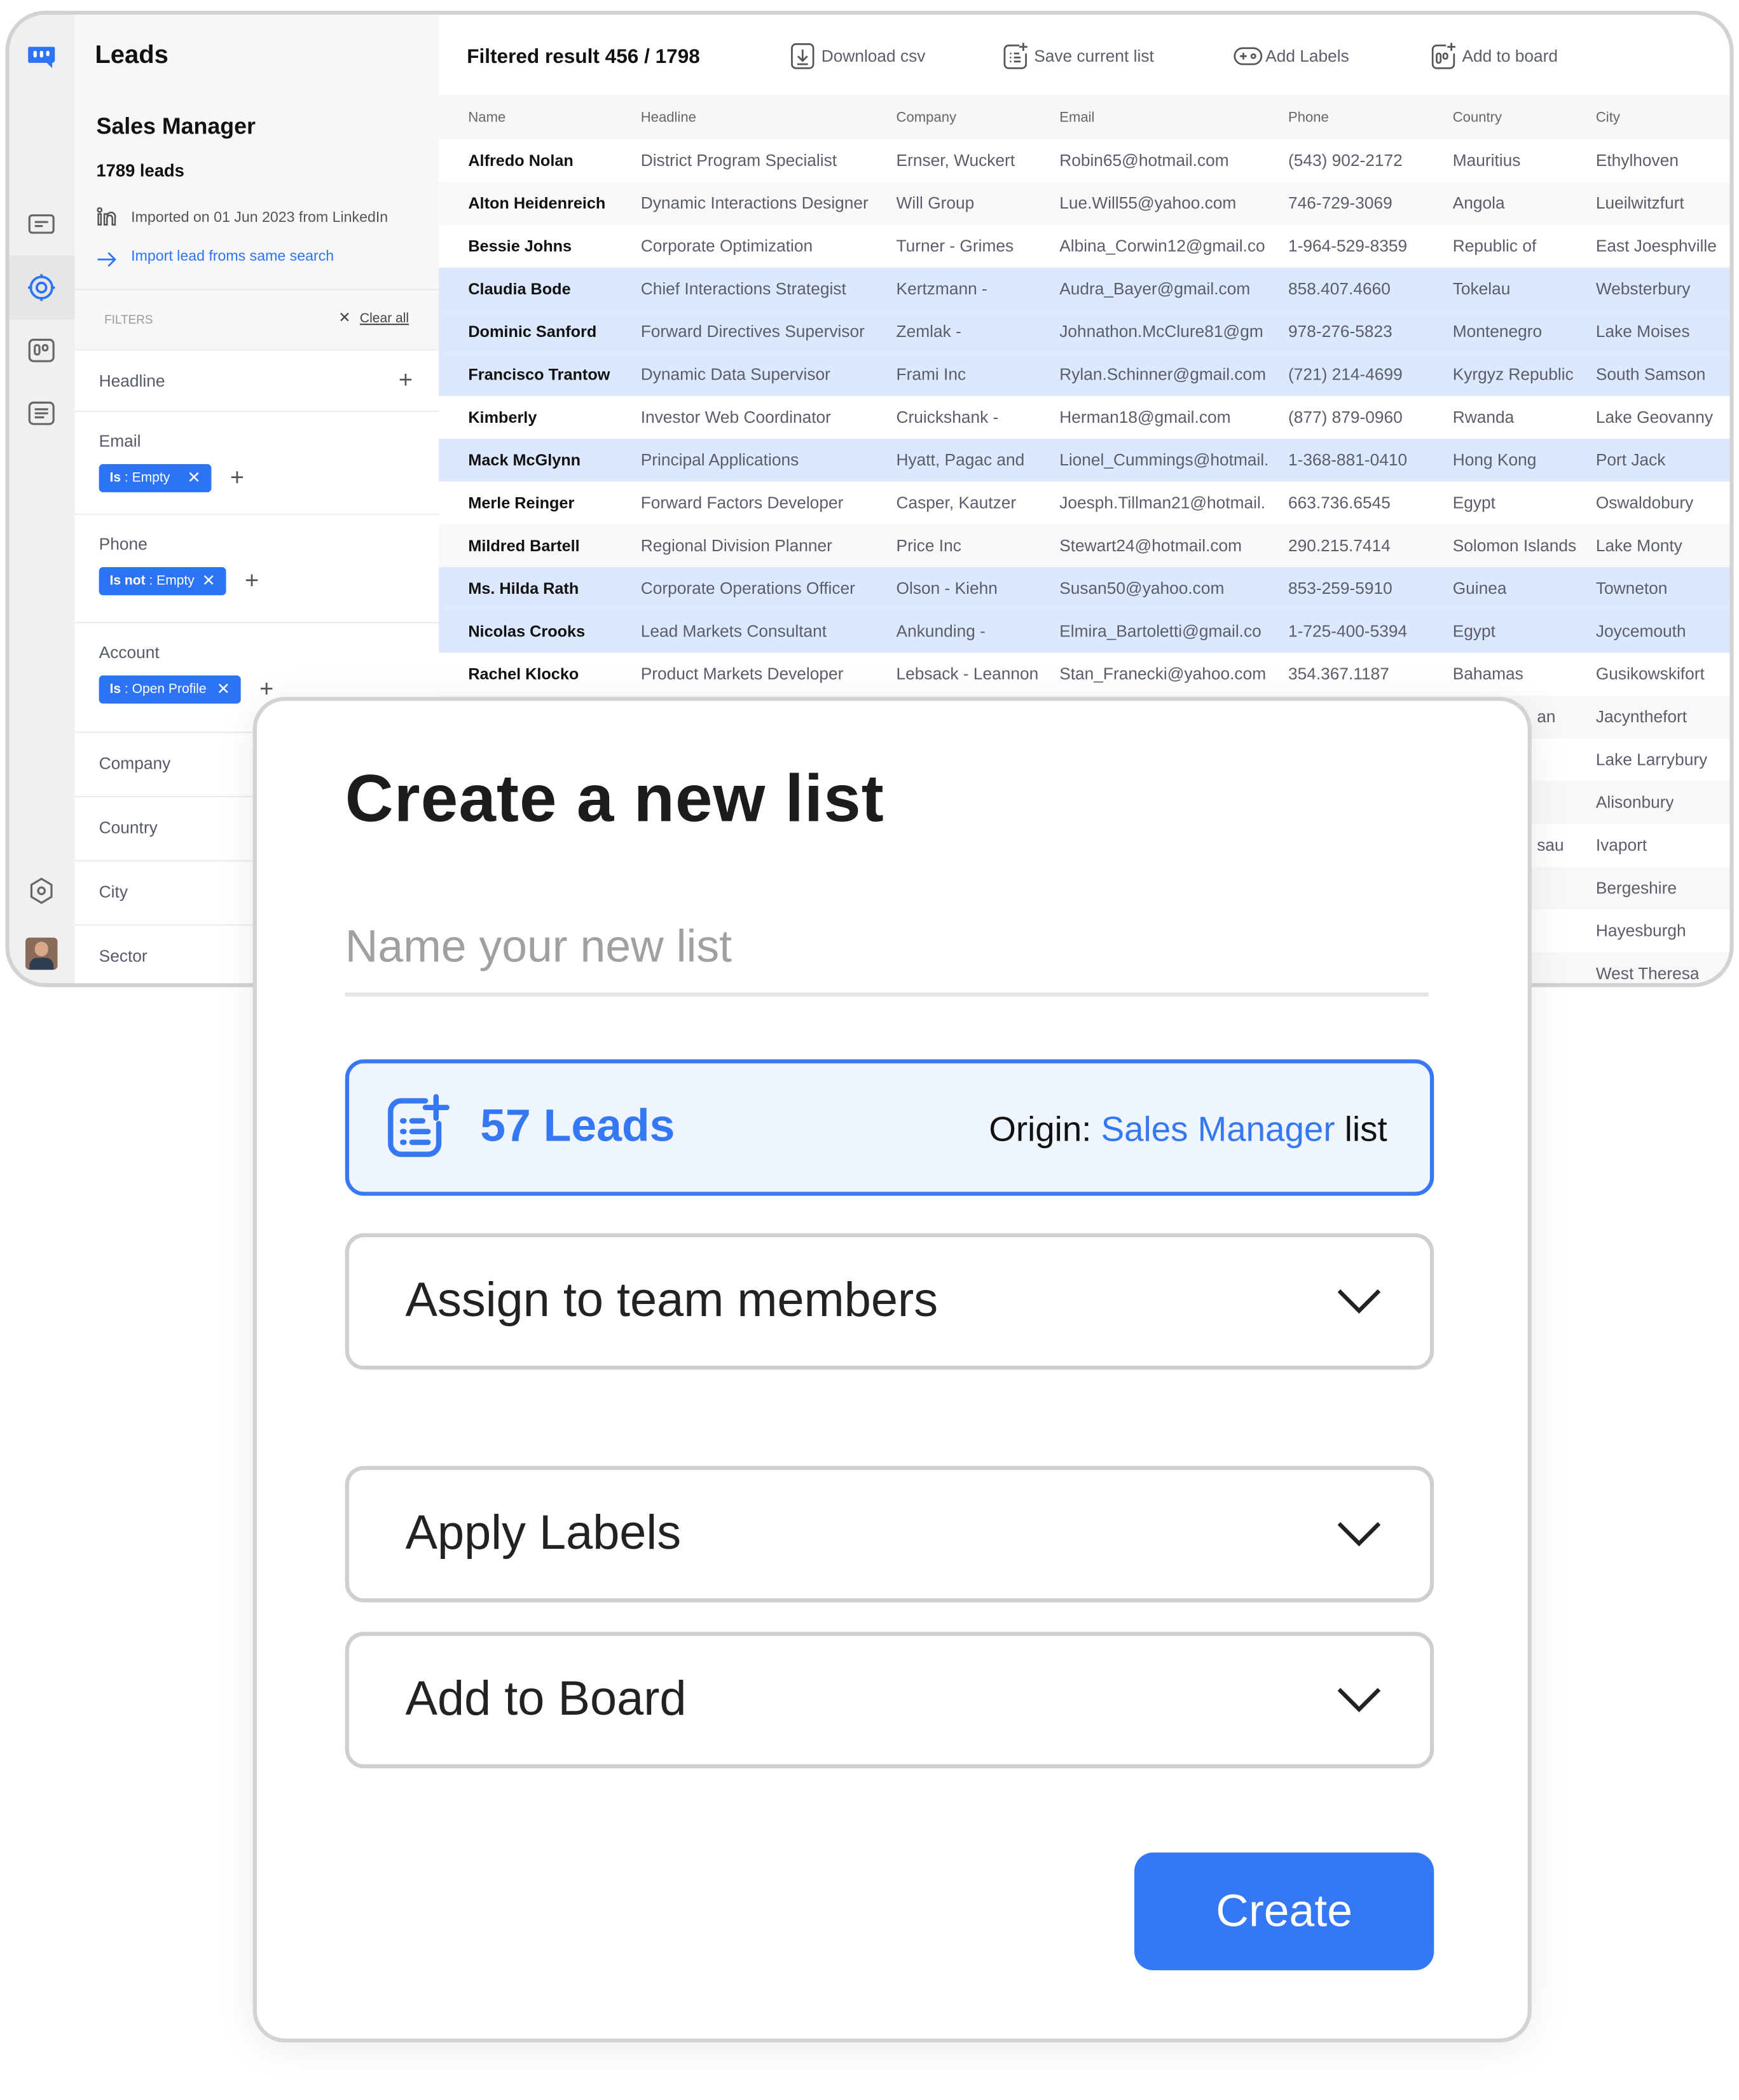  Describe the element at coordinates (115, 689) in the screenshot. I see `chip-operator: Is` at that location.